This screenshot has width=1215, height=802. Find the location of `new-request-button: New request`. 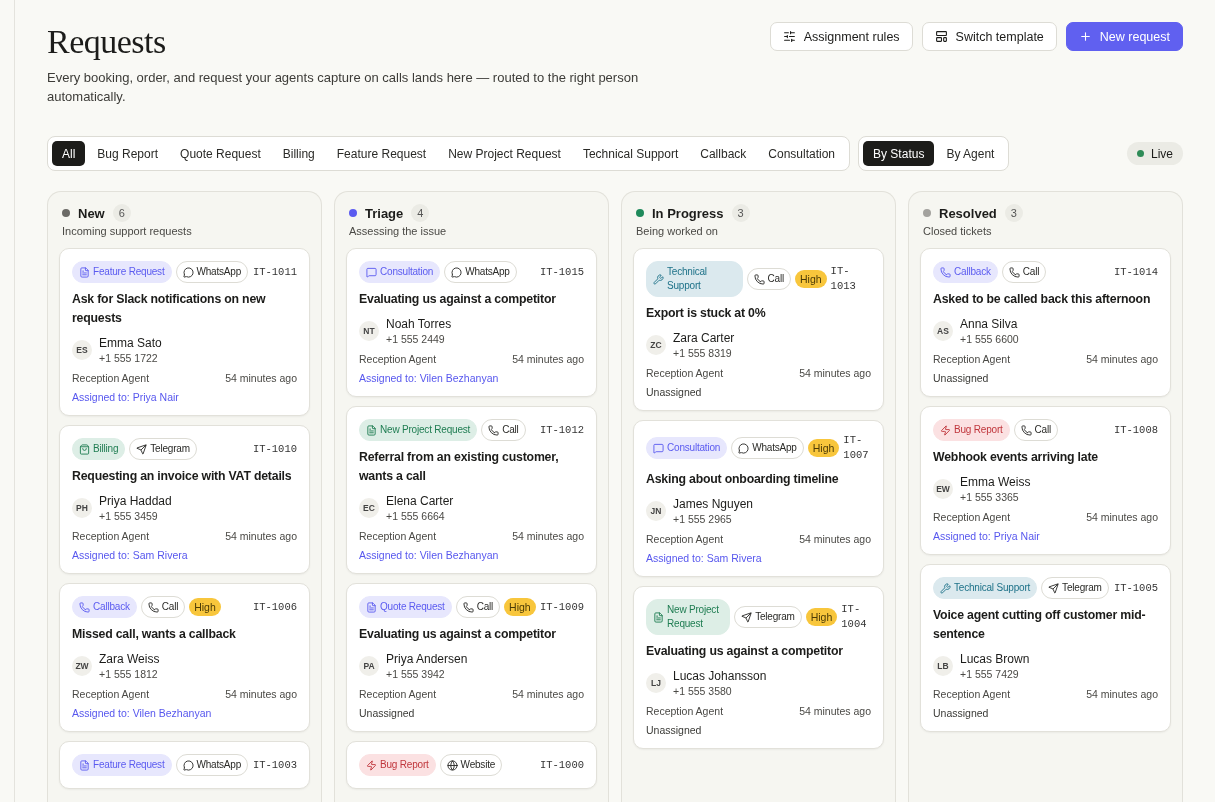

new-request-button: New request is located at coordinates (1124, 36).